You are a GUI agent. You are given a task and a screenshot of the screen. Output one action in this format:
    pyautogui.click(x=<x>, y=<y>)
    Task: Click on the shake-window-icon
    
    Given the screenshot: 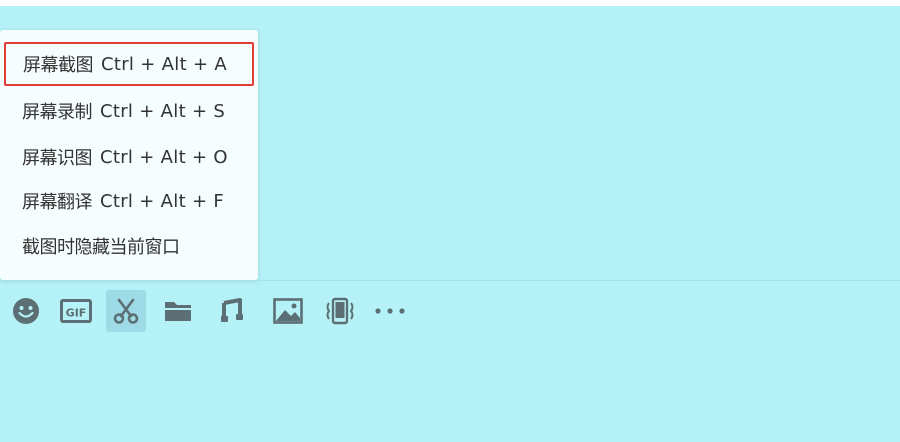 What is the action you would take?
    pyautogui.click(x=340, y=311)
    